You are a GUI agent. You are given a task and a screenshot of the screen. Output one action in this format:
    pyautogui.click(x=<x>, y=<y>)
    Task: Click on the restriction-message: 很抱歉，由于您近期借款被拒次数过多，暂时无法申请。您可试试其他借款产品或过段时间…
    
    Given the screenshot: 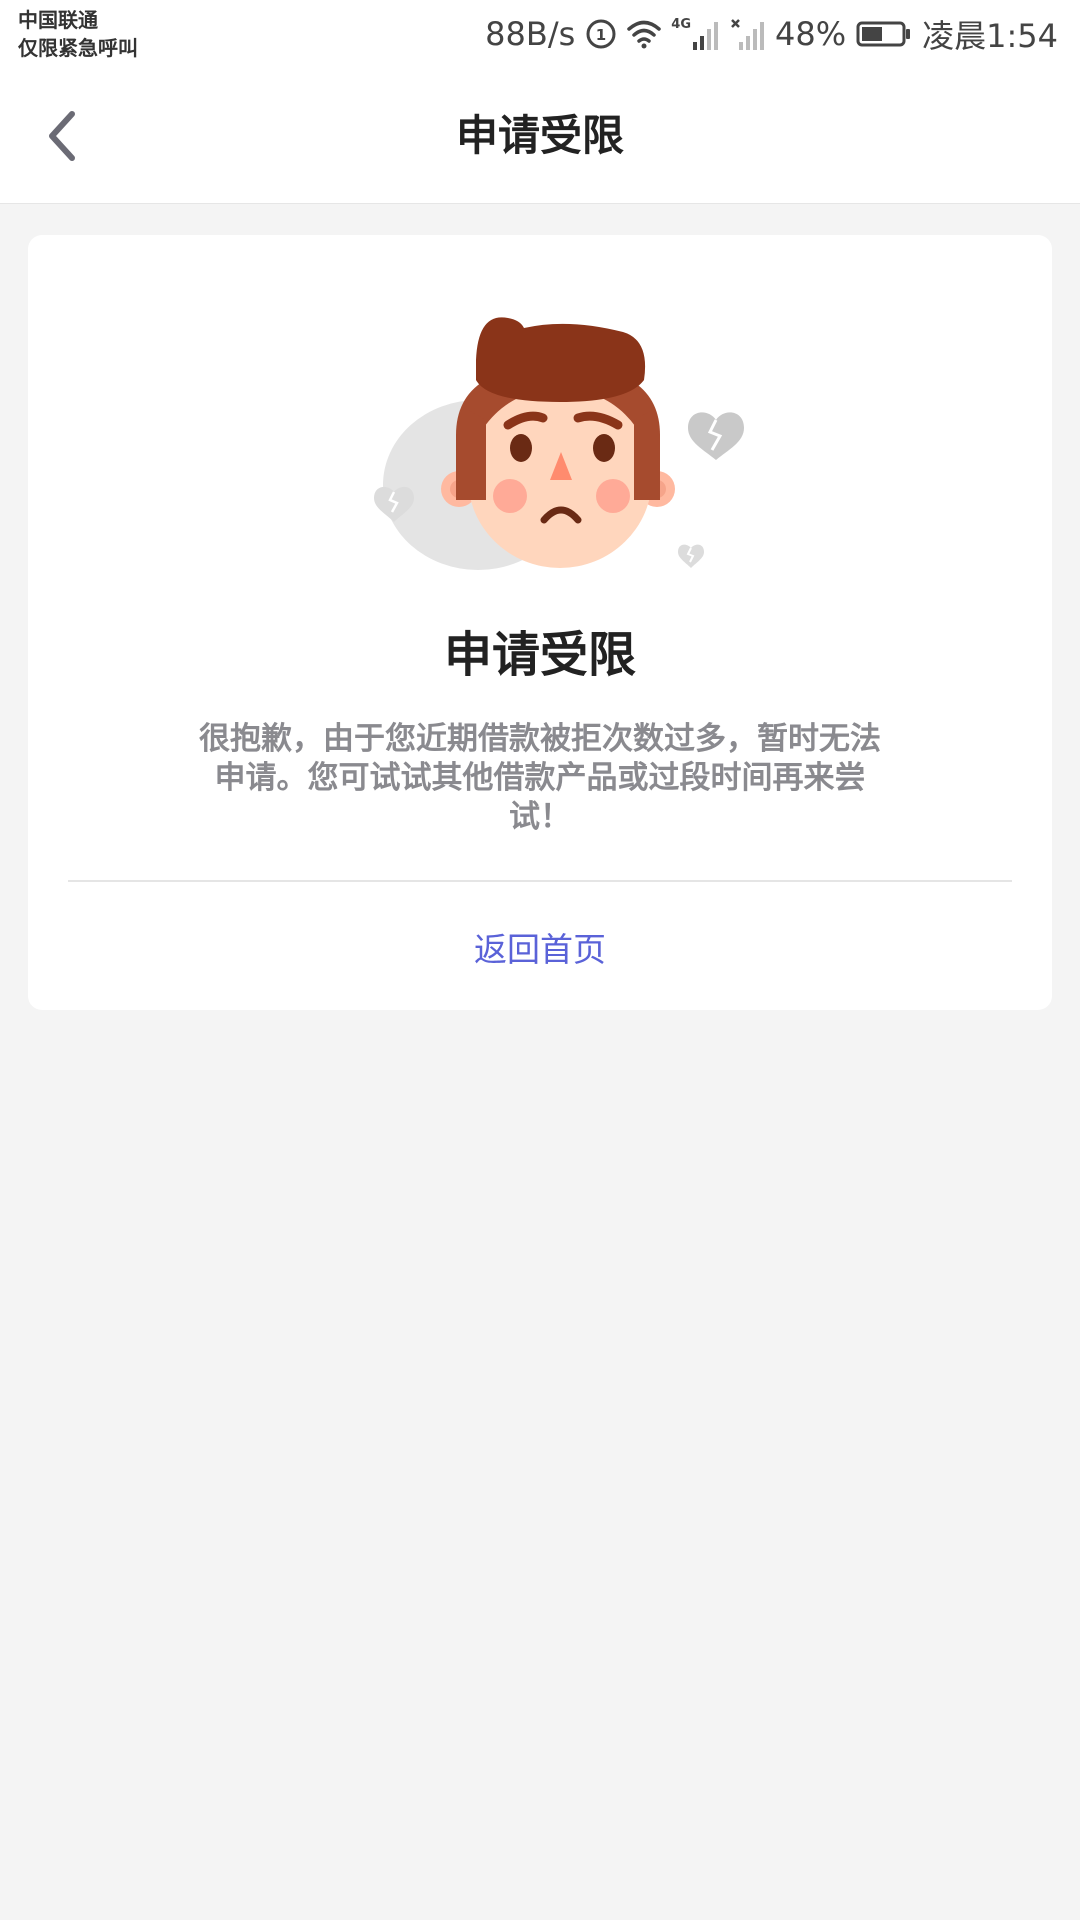 What is the action you would take?
    pyautogui.click(x=540, y=778)
    